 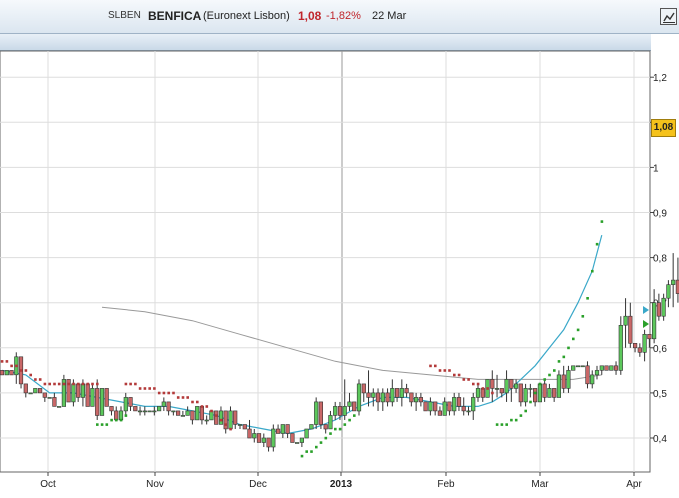 I want to click on x-tick-label: Oct, so click(x=48, y=484).